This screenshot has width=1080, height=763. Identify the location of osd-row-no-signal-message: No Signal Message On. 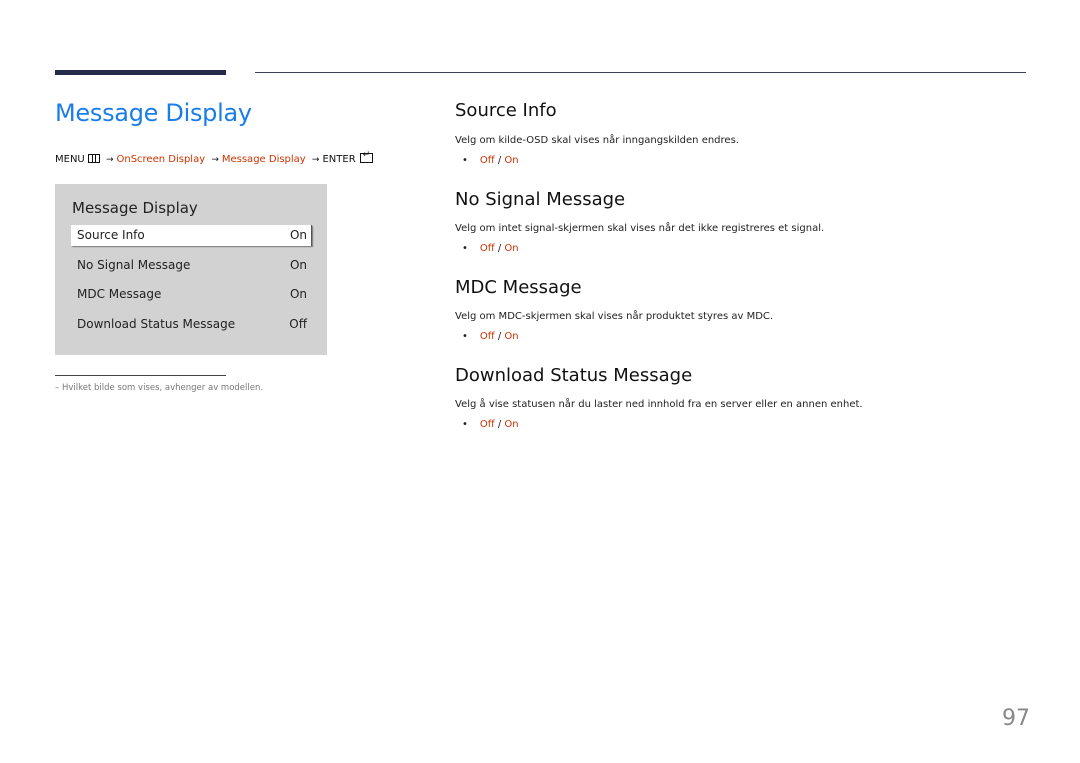
(191, 265).